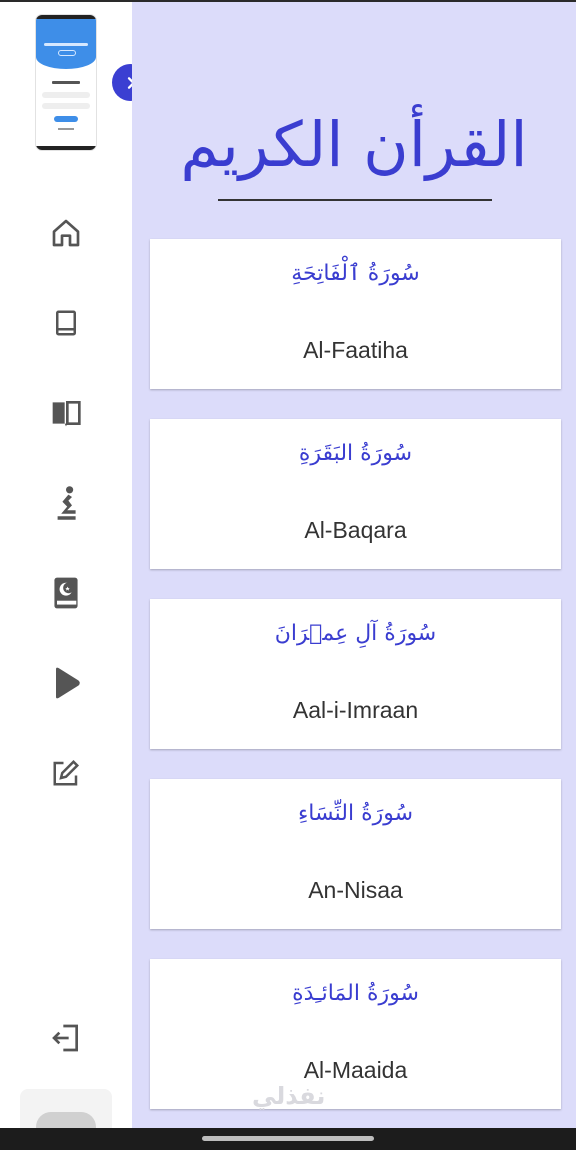 This screenshot has width=576, height=1150. Describe the element at coordinates (288, 1138) in the screenshot. I see `home-gesture-handle` at that location.